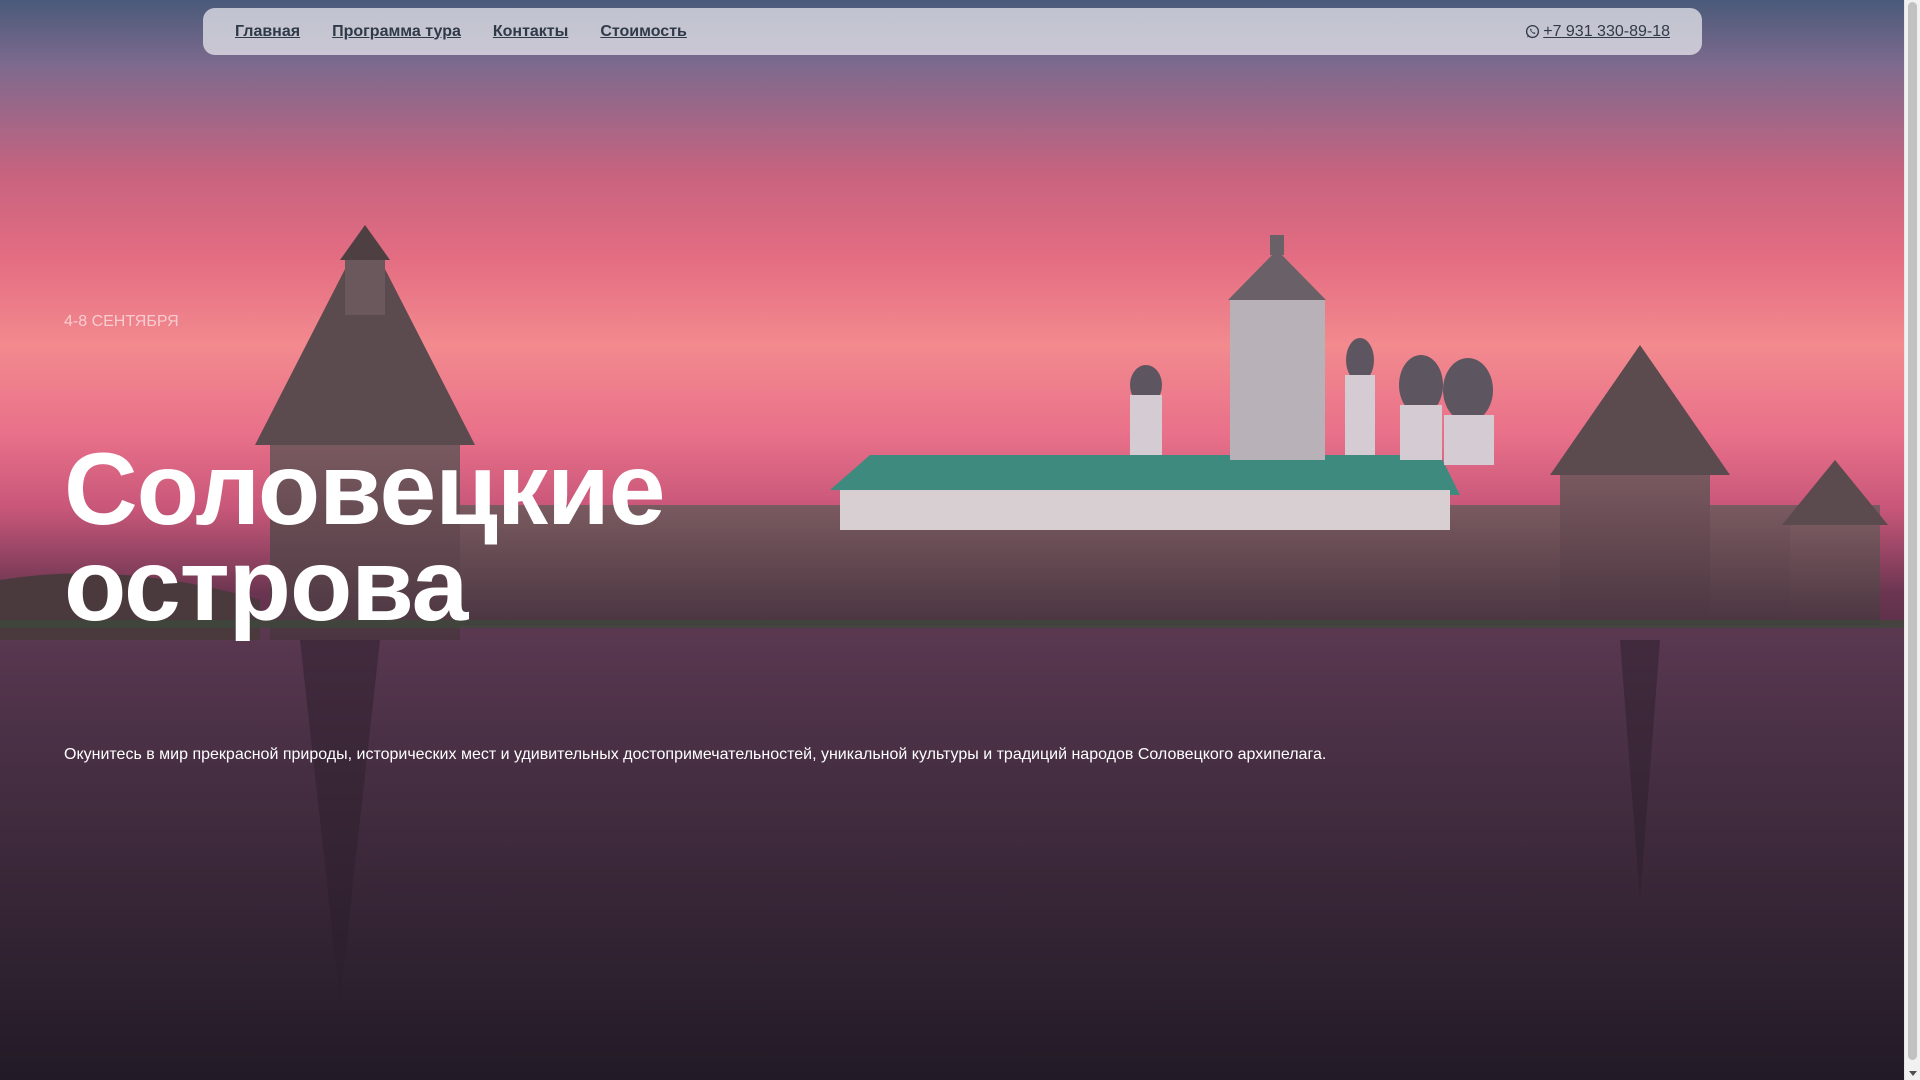  Describe the element at coordinates (1913, 1073) in the screenshot. I see `scroll-down-arrow-icon` at that location.